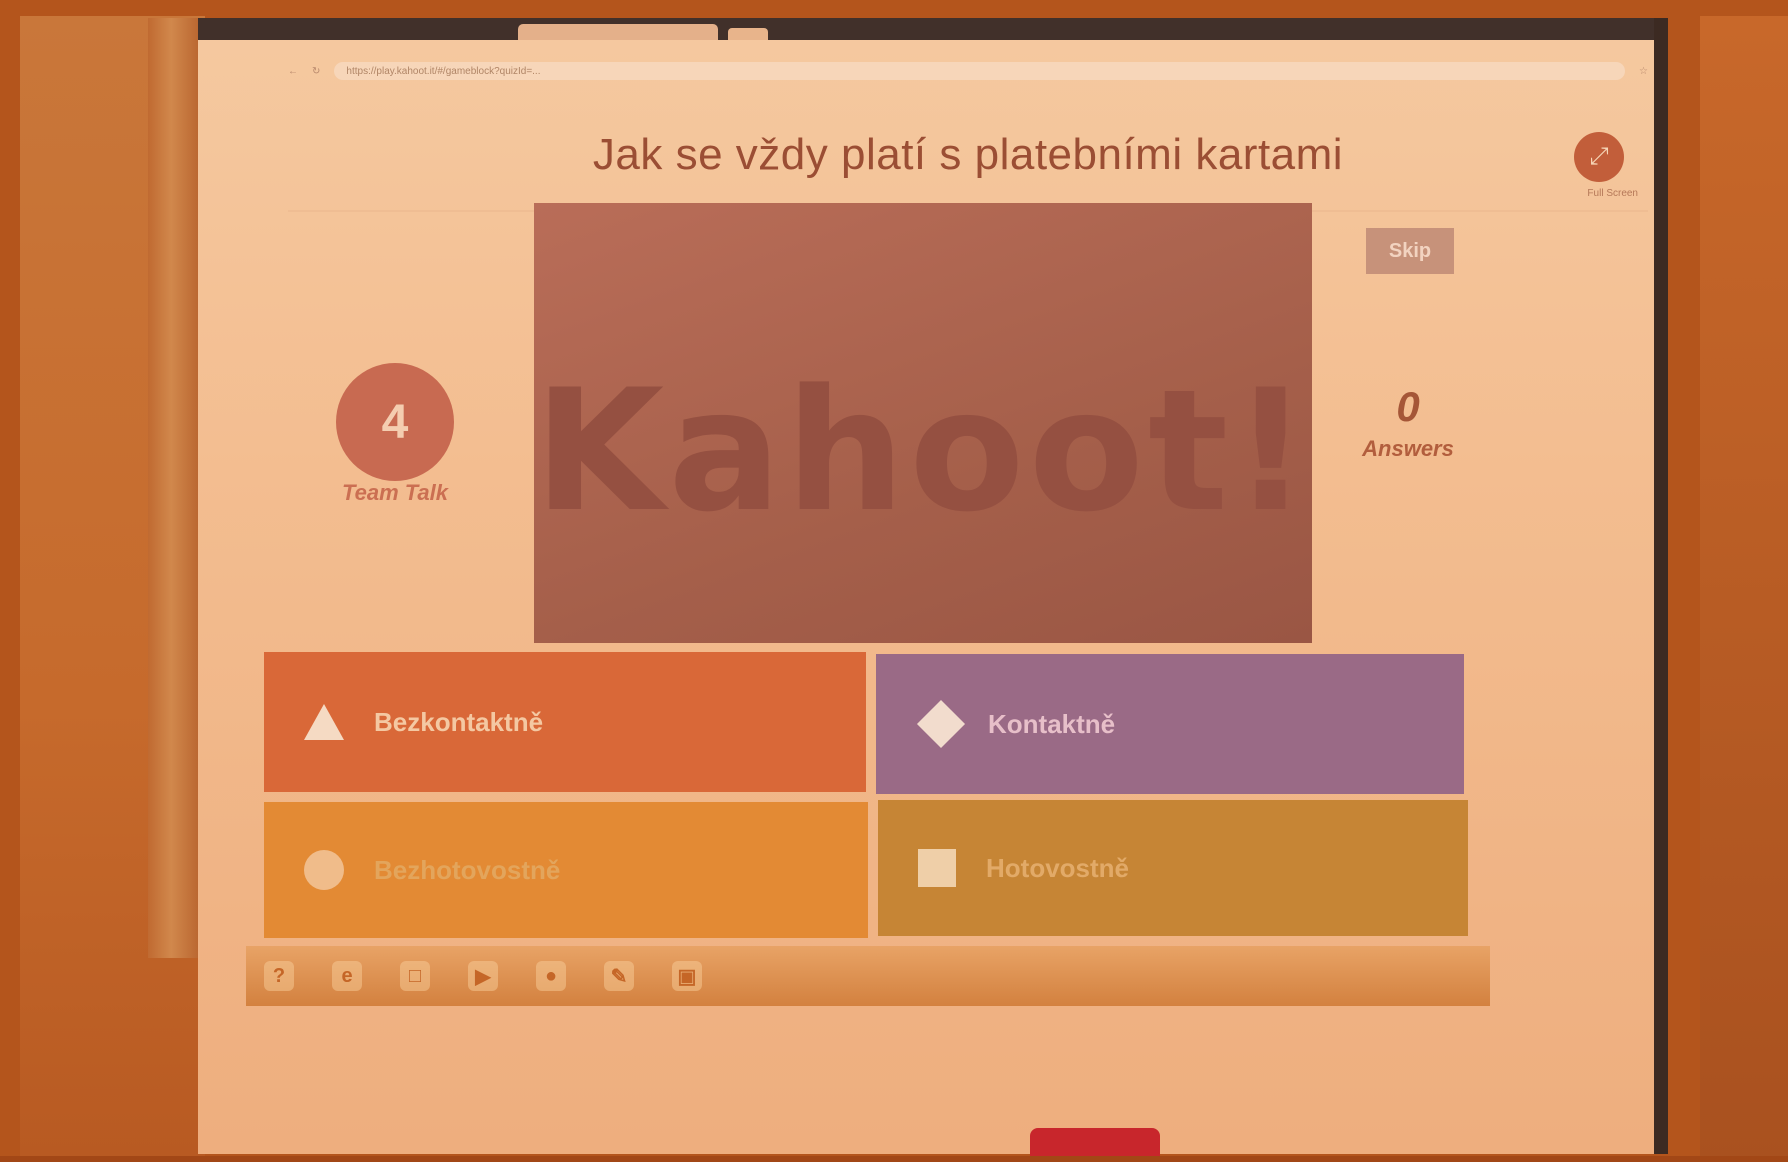  Describe the element at coordinates (395, 492) in the screenshot. I see `team-talk-label: Team Talk` at that location.